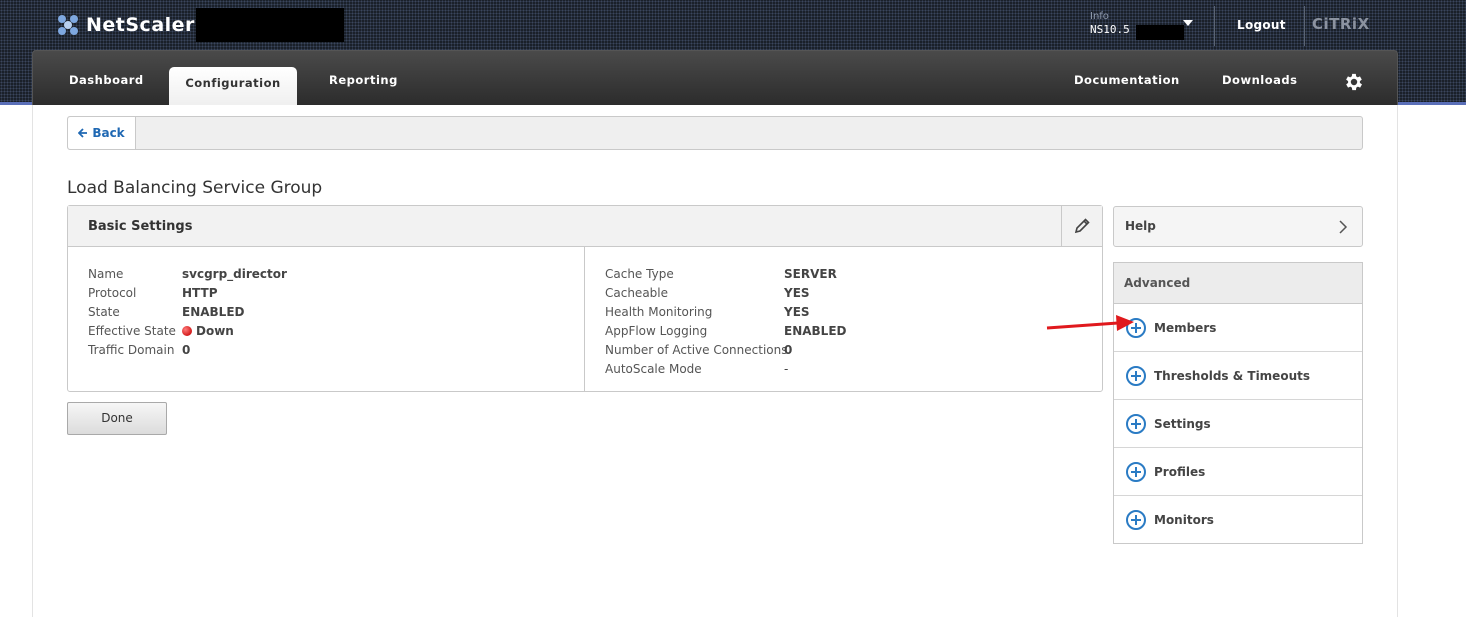  What do you see at coordinates (1232, 375) in the screenshot?
I see `advanced-item-label: Thresholds & Timeouts` at bounding box center [1232, 375].